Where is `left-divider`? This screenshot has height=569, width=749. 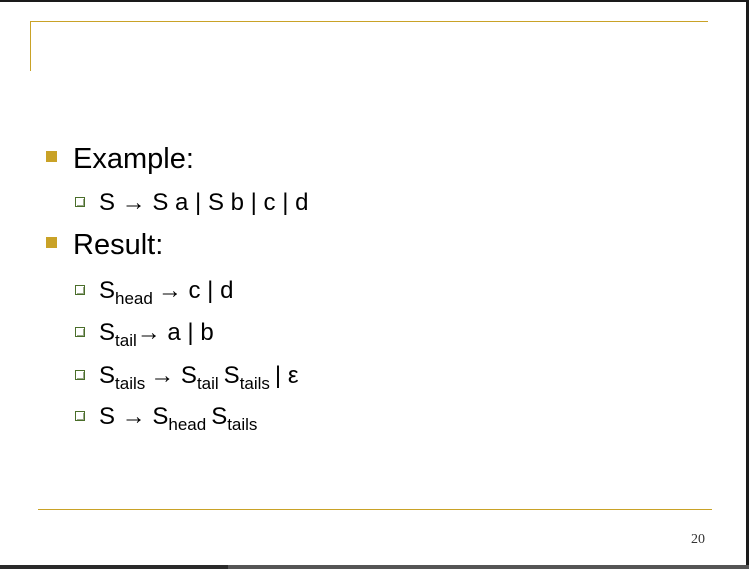
left-divider is located at coordinates (30, 46).